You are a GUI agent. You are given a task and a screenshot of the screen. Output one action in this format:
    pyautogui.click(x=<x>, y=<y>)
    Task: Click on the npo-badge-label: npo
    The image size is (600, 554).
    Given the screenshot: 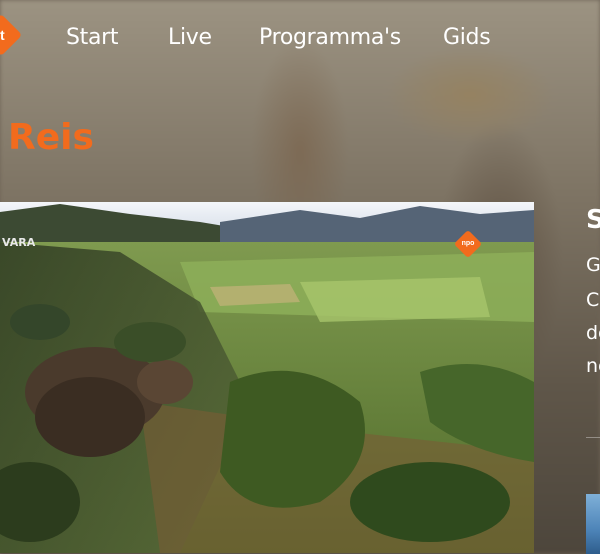 What is the action you would take?
    pyautogui.click(x=468, y=243)
    